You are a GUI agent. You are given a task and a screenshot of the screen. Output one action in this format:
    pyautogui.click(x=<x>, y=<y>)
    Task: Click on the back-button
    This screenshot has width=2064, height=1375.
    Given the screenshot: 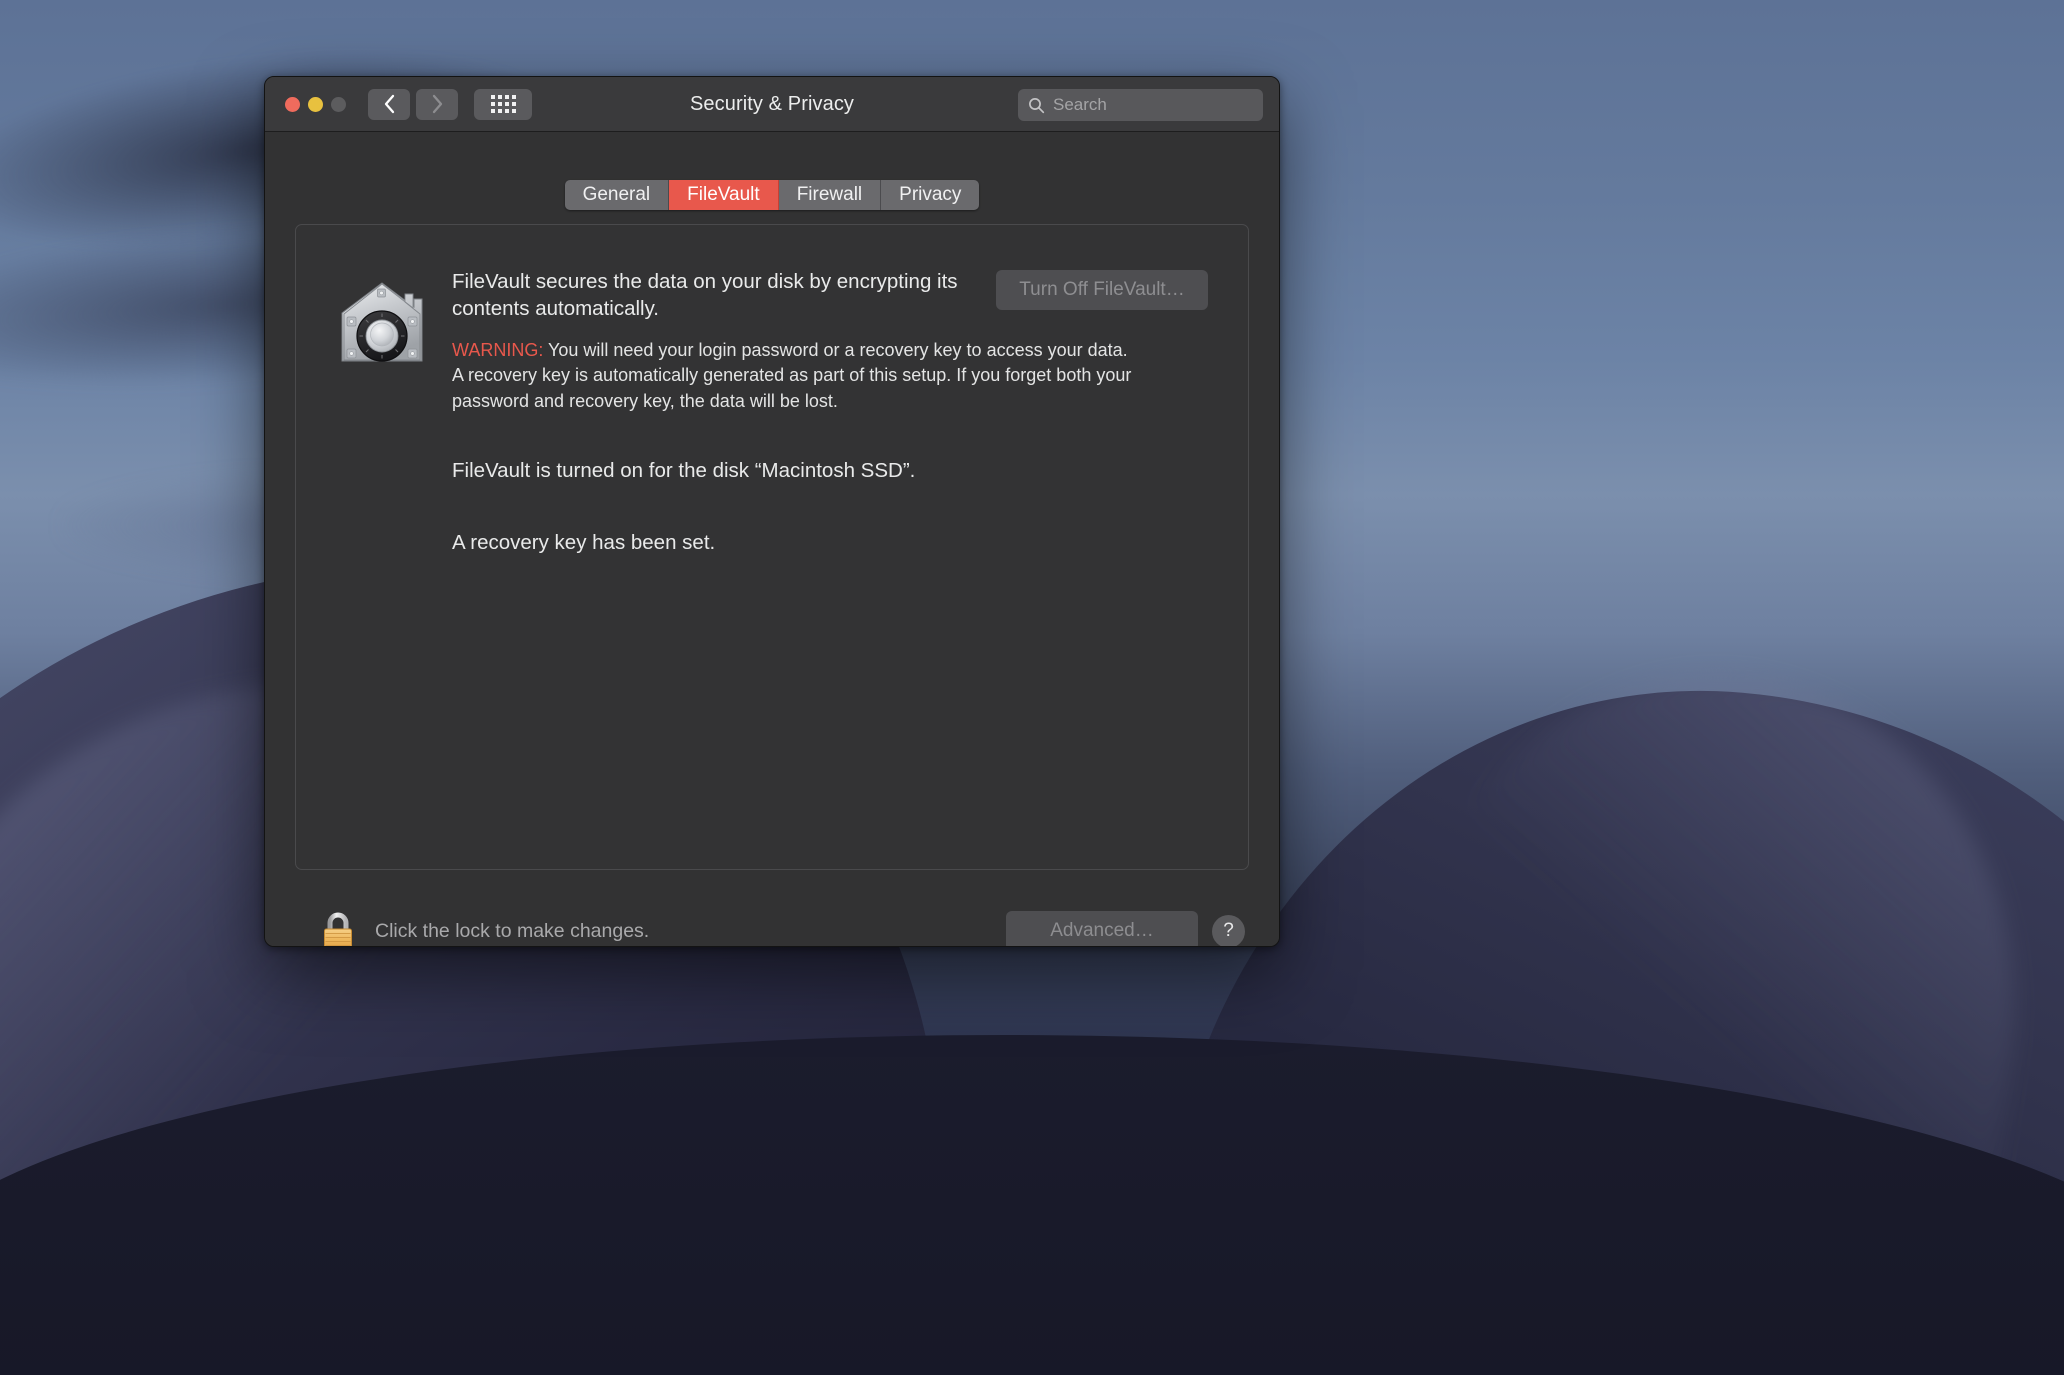 What is the action you would take?
    pyautogui.click(x=389, y=104)
    